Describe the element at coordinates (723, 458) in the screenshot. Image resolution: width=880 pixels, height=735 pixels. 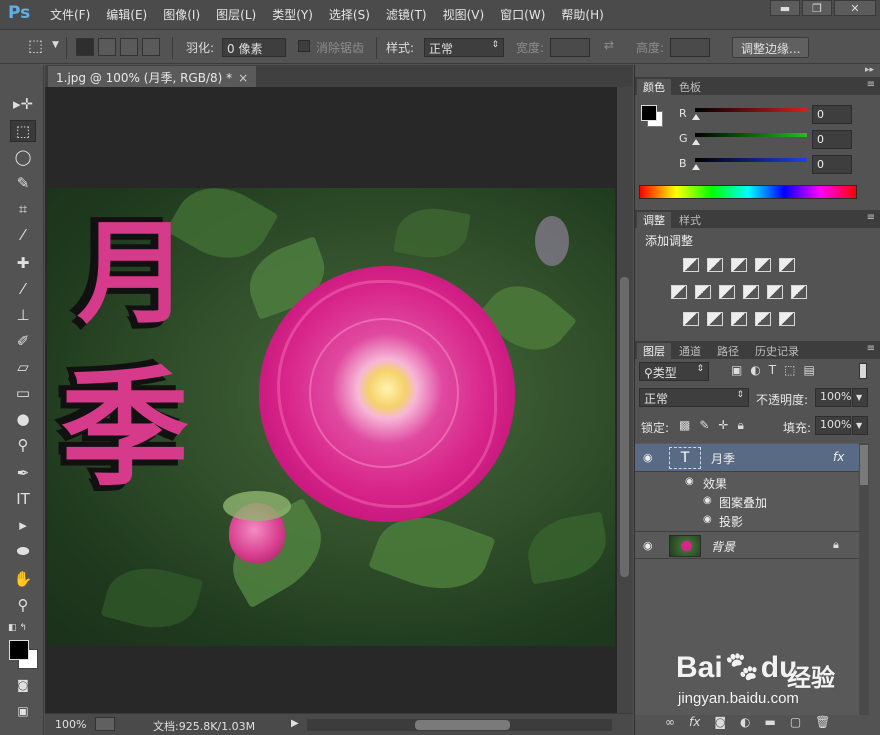
I see `layer-name: 月季` at that location.